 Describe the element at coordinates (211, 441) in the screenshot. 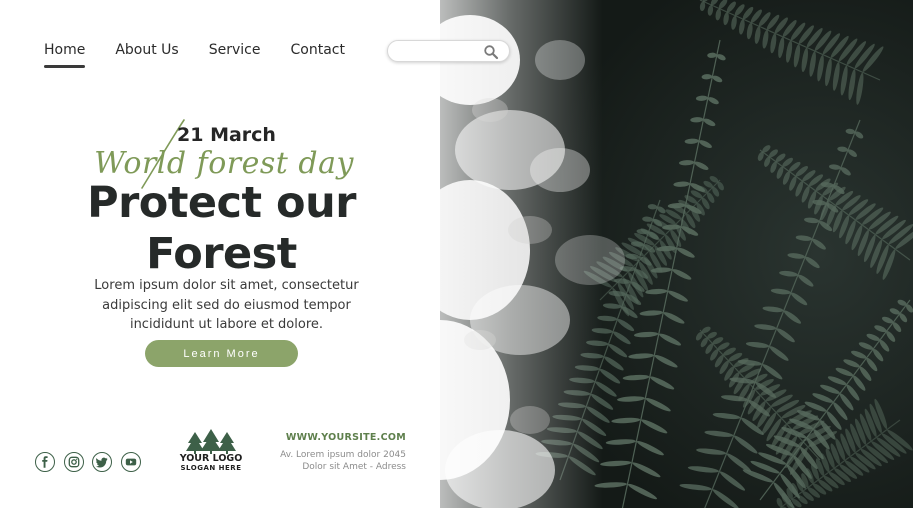

I see `pine-trees-icon` at that location.